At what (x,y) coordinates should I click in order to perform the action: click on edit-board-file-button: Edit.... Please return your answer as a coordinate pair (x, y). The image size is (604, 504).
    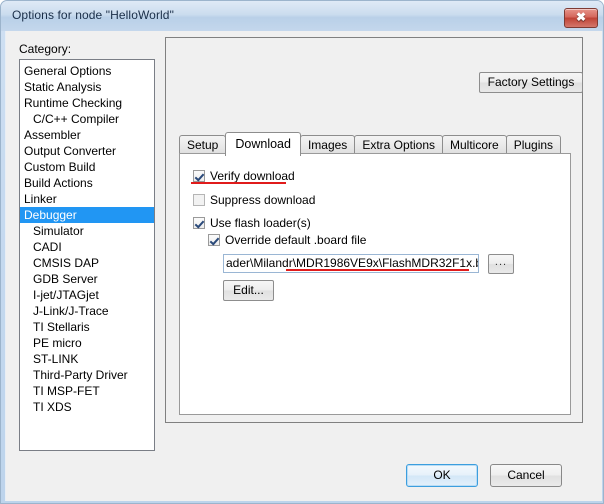
    Looking at the image, I should click on (248, 290).